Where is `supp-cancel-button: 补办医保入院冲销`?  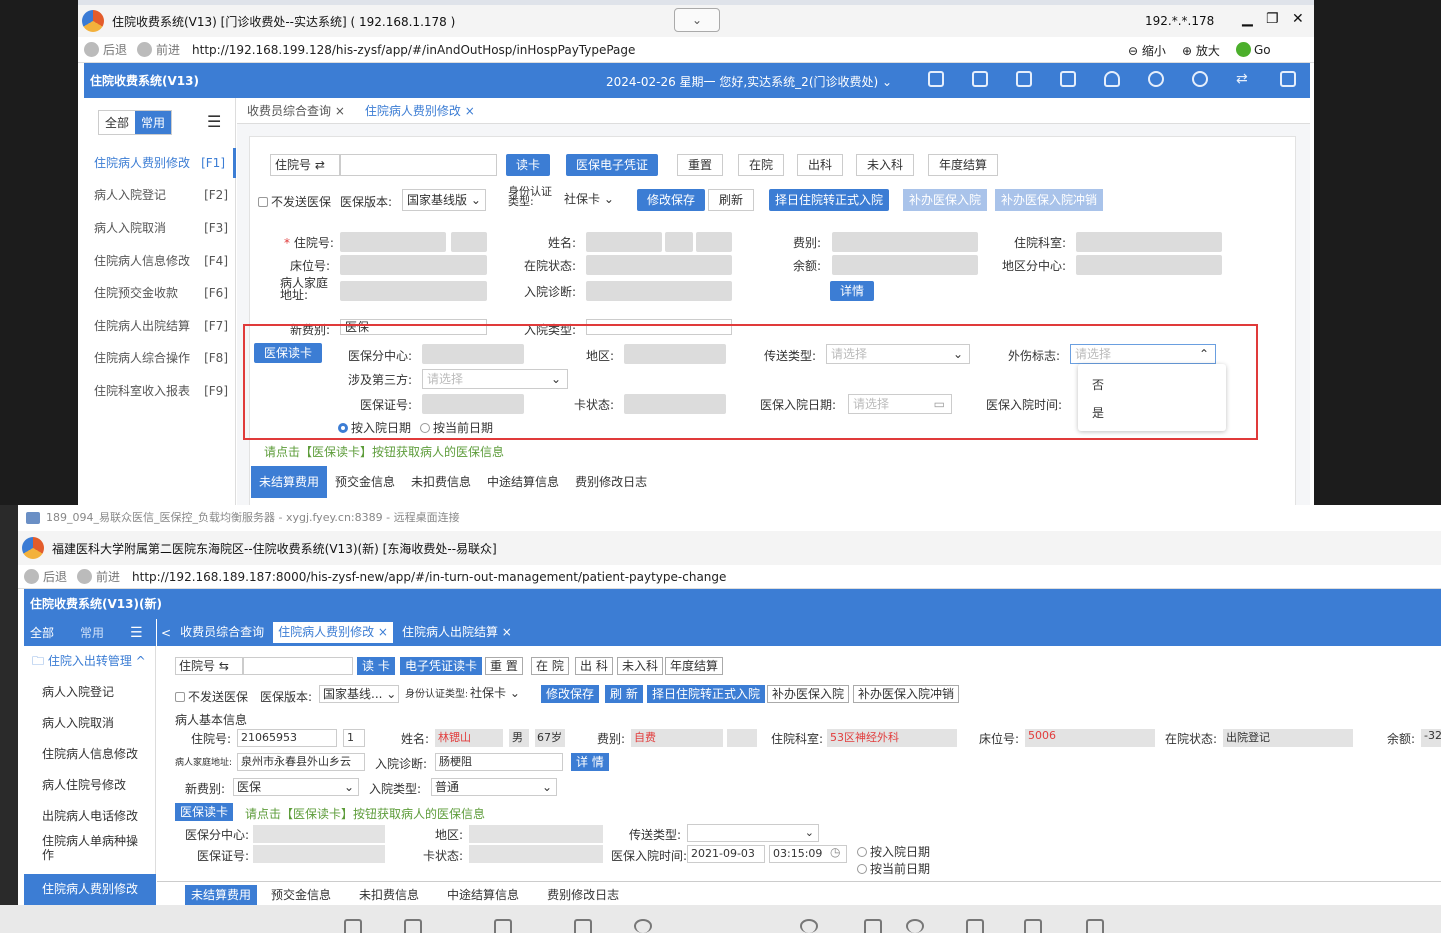 supp-cancel-button: 补办医保入院冲销 is located at coordinates (1049, 200).